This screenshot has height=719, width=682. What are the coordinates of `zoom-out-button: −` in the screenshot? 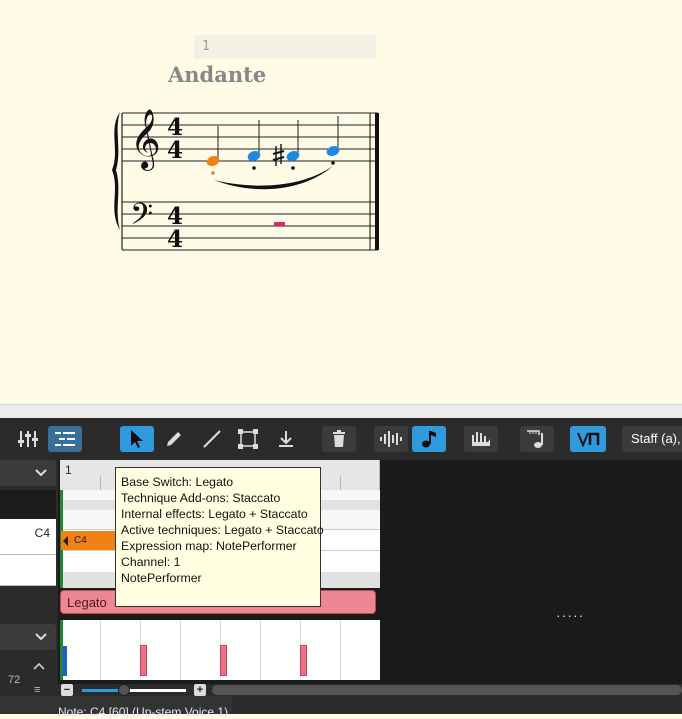 It's located at (67, 690).